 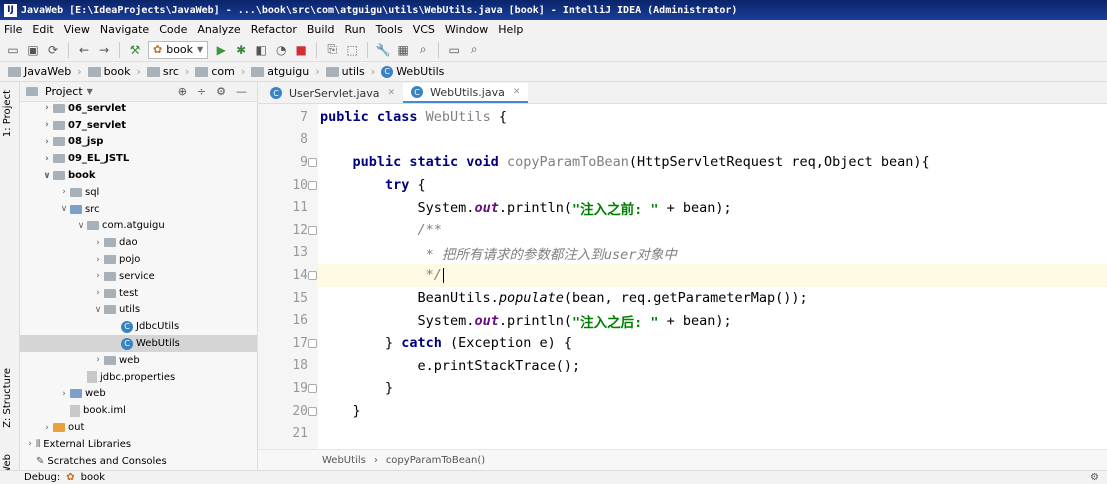 What do you see at coordinates (261, 50) in the screenshot?
I see `coverage-icon: ◧` at bounding box center [261, 50].